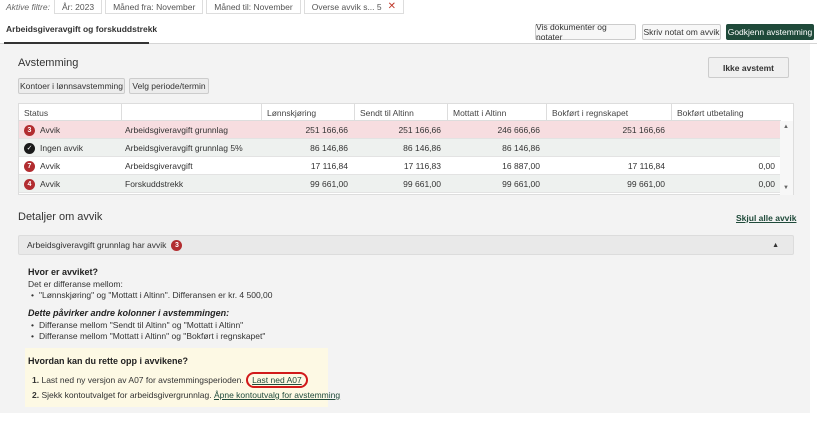 The height and width of the screenshot is (437, 817). Describe the element at coordinates (496, 112) in the screenshot. I see `column-header-mottatt: Mottatt i Altinn` at that location.